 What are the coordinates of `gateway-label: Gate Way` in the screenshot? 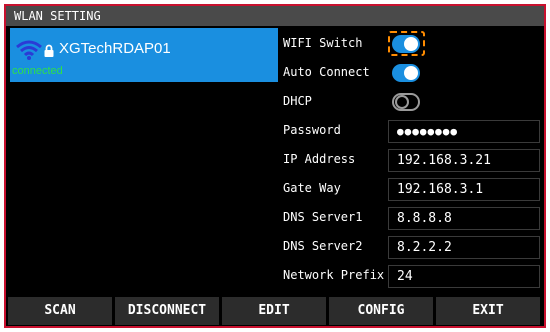 It's located at (312, 188).